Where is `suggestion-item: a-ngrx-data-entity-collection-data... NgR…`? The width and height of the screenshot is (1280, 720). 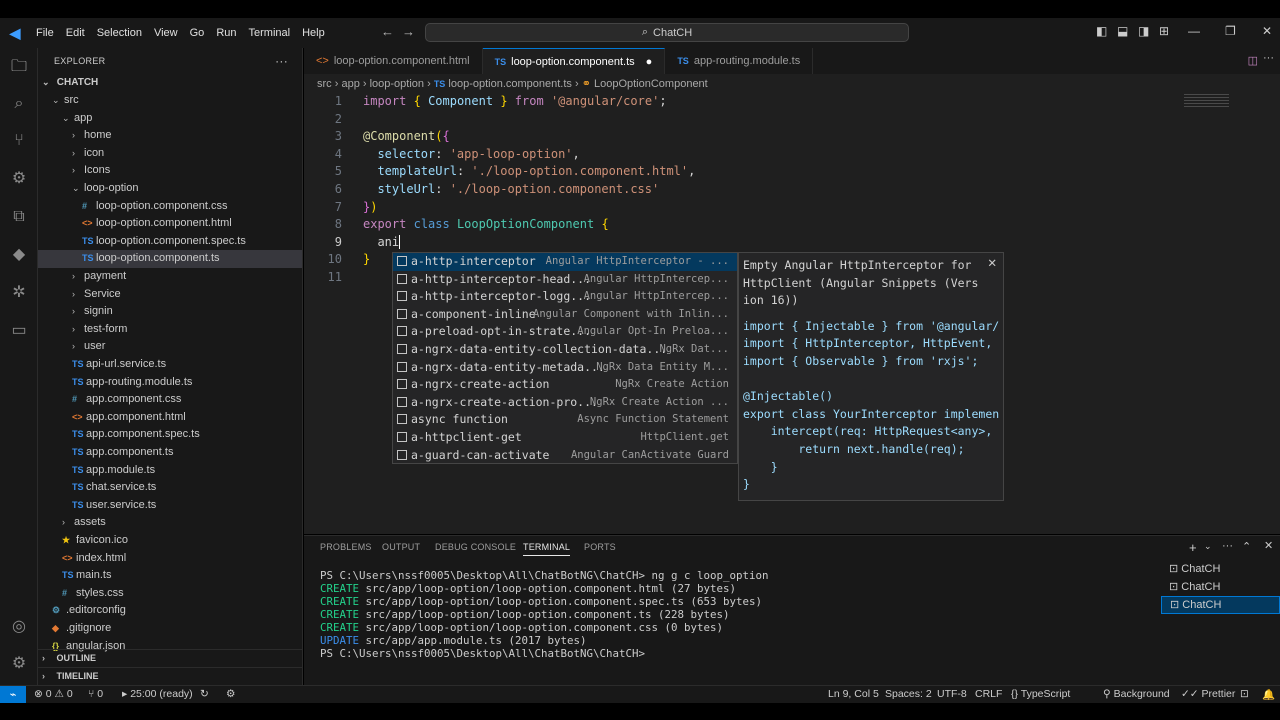 suggestion-item: a-ngrx-data-entity-collection-data... NgR… is located at coordinates (565, 350).